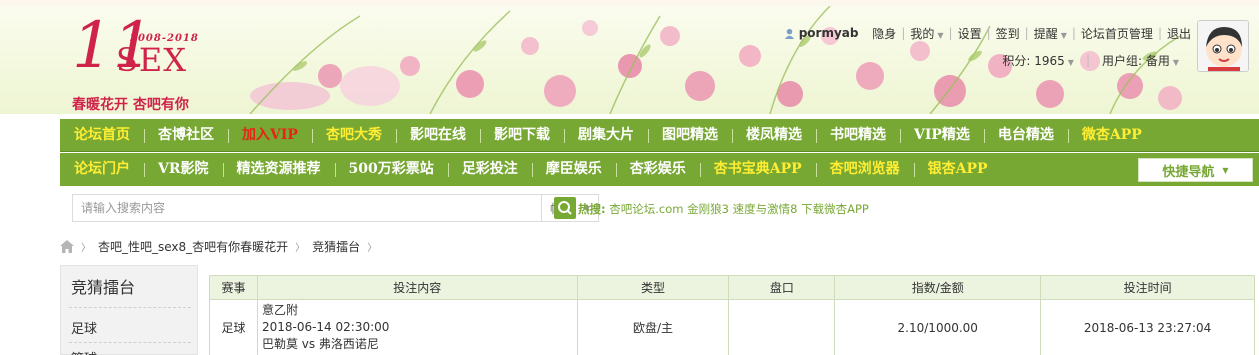 This screenshot has height=355, width=1259. What do you see at coordinates (233, 327) in the screenshot?
I see `cell-event: 足球` at bounding box center [233, 327].